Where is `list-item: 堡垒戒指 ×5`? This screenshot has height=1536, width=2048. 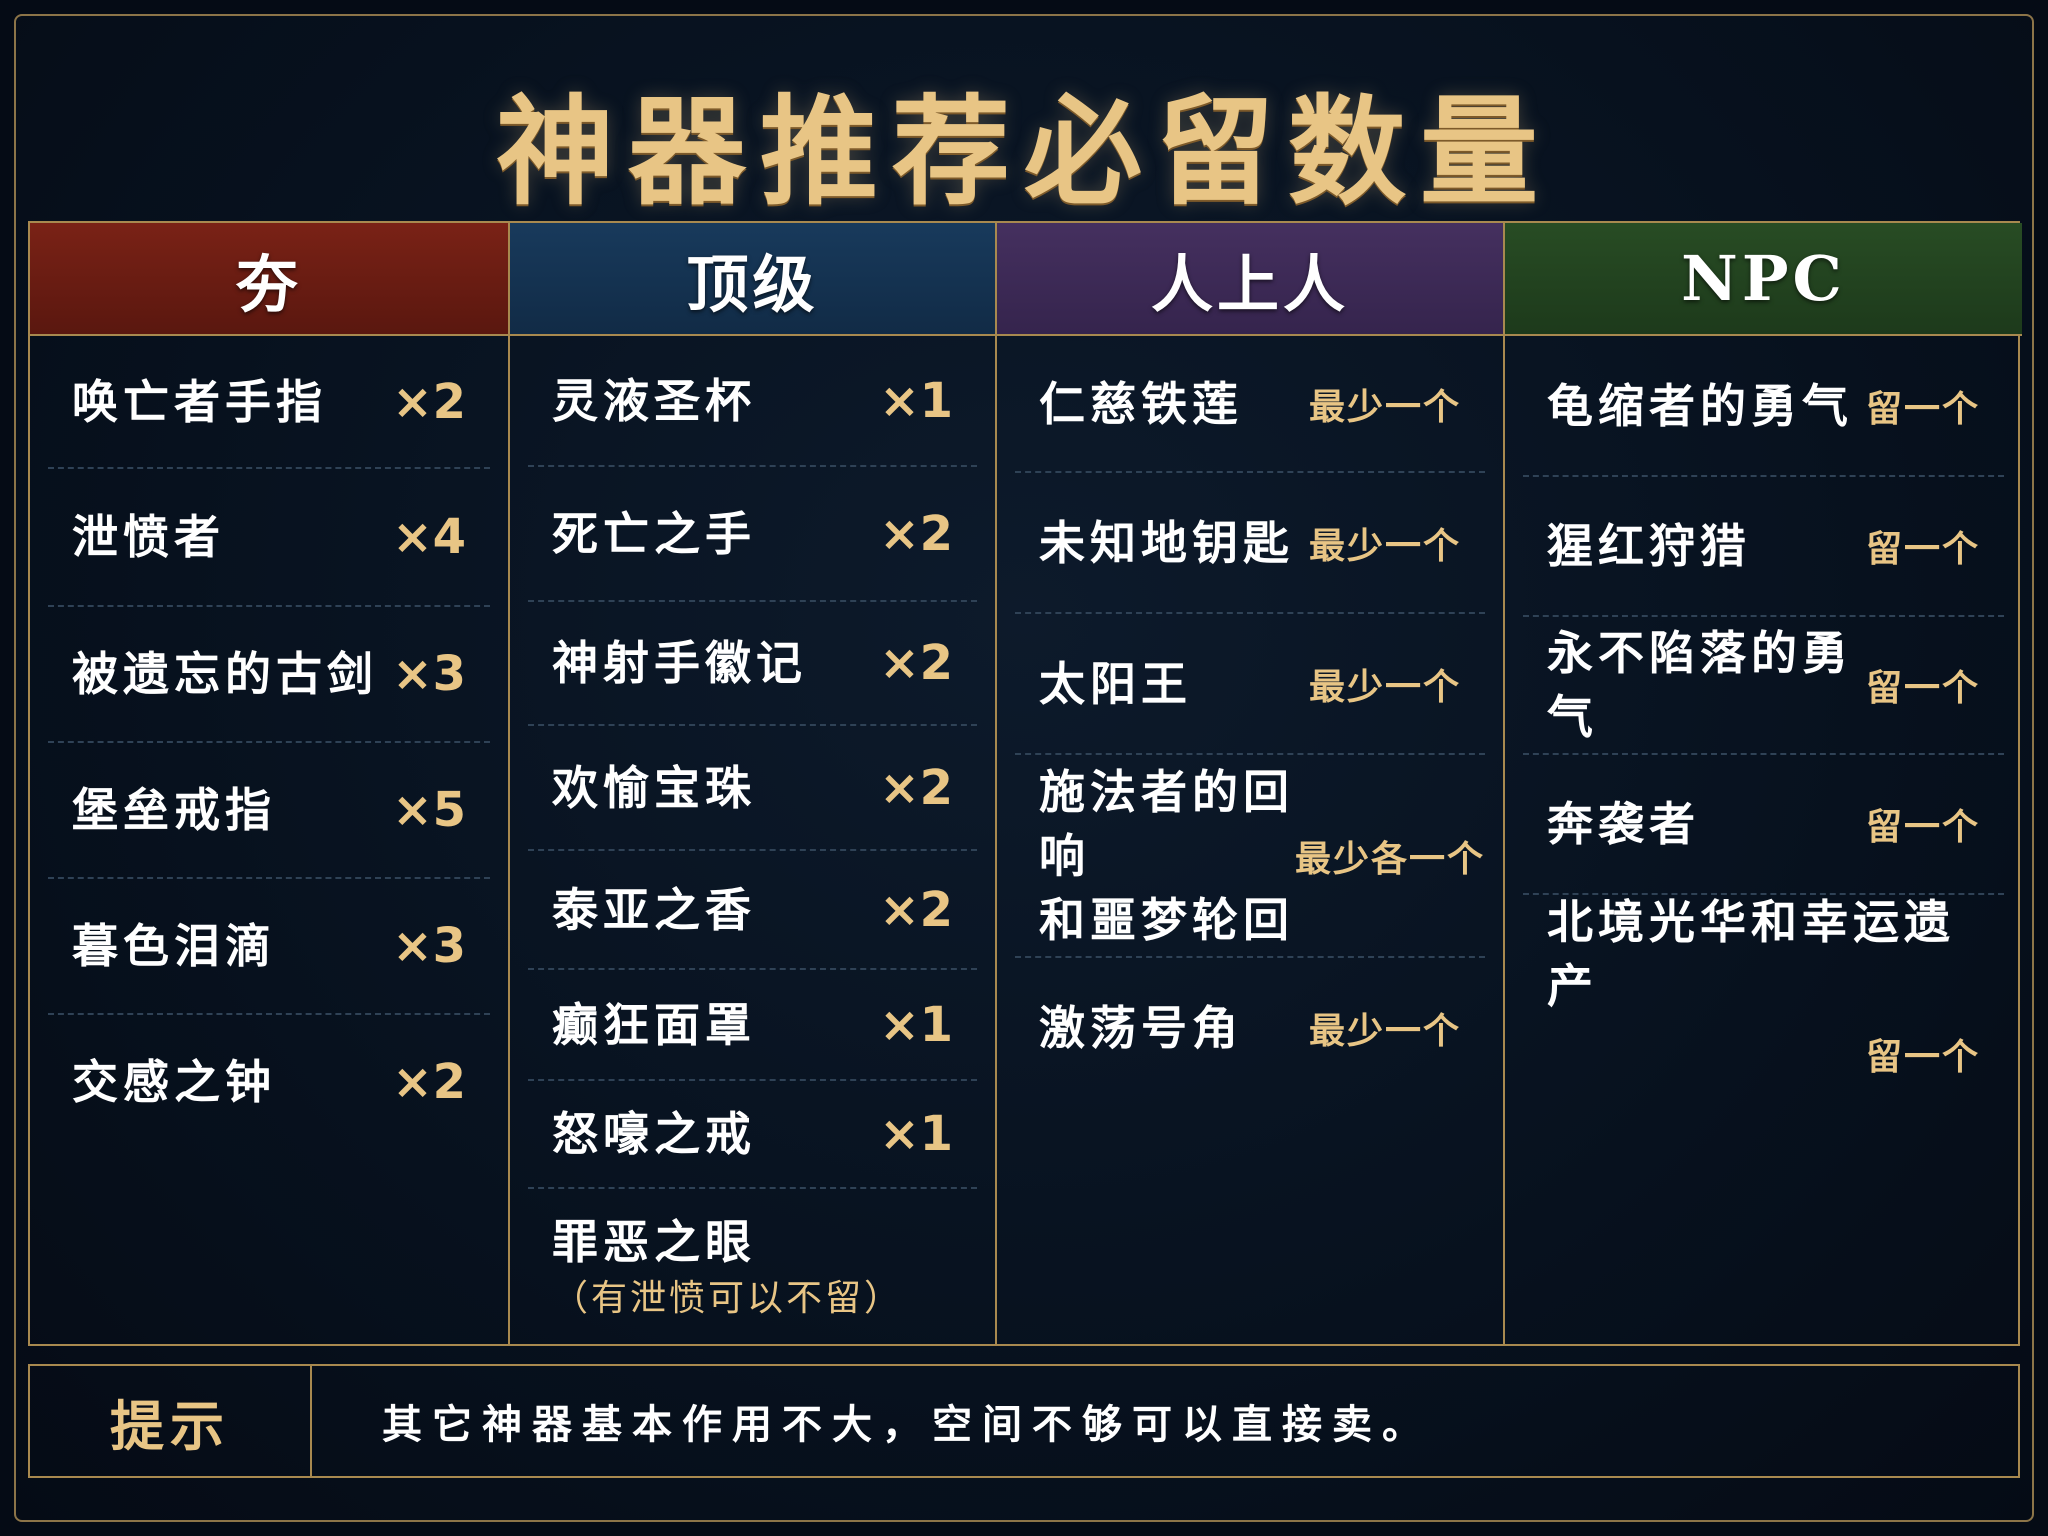
list-item: 堡垒戒指 ×5 is located at coordinates (269, 811).